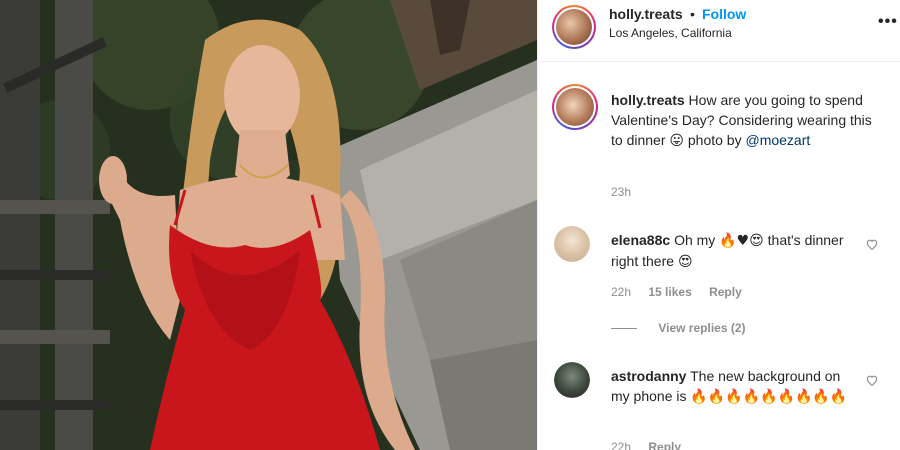 This screenshot has height=450, width=900. Describe the element at coordinates (724, 14) in the screenshot. I see `follow-button: Follow` at that location.